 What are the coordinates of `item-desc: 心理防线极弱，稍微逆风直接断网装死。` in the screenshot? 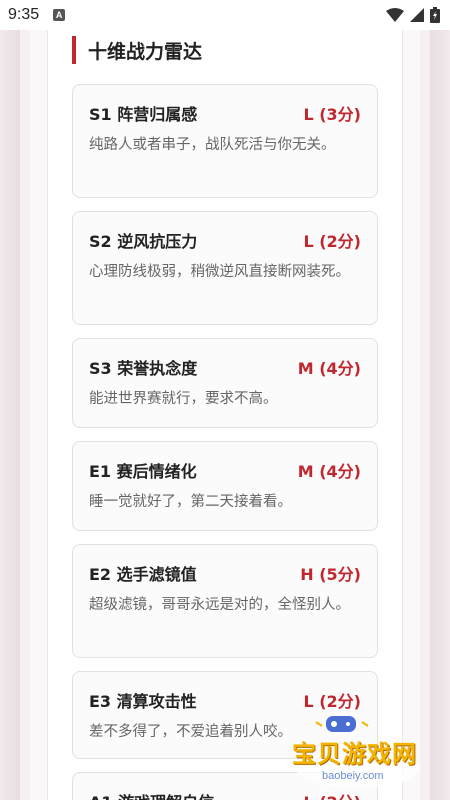 It's located at (219, 272).